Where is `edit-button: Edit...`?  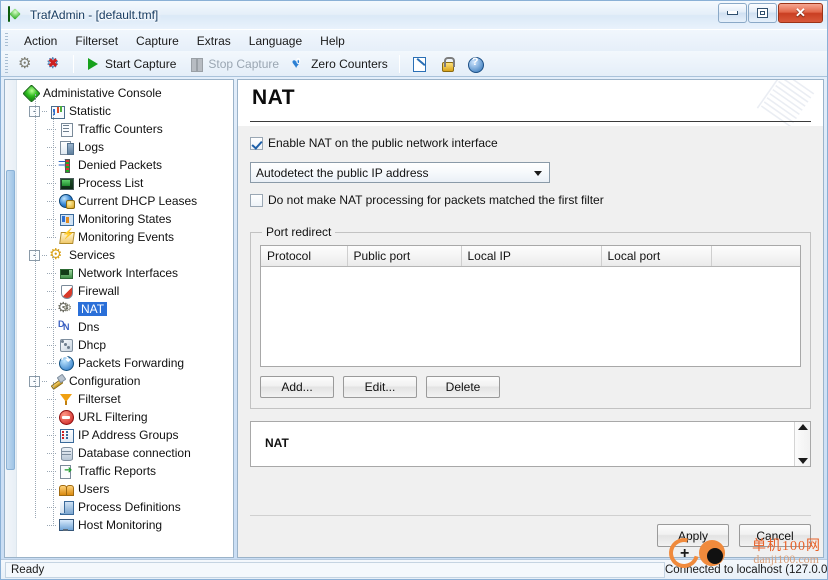
edit-button: Edit... is located at coordinates (380, 387).